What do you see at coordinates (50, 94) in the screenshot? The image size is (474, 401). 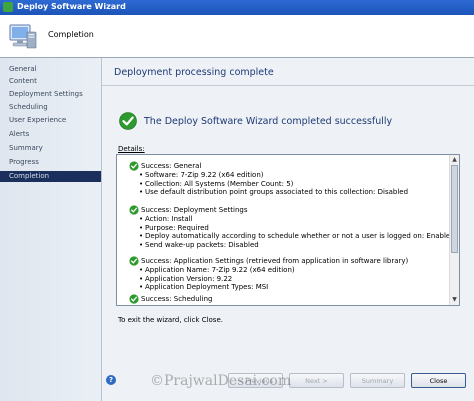 I see `sidebar-item-deployment-settings: Deployment Settings` at bounding box center [50, 94].